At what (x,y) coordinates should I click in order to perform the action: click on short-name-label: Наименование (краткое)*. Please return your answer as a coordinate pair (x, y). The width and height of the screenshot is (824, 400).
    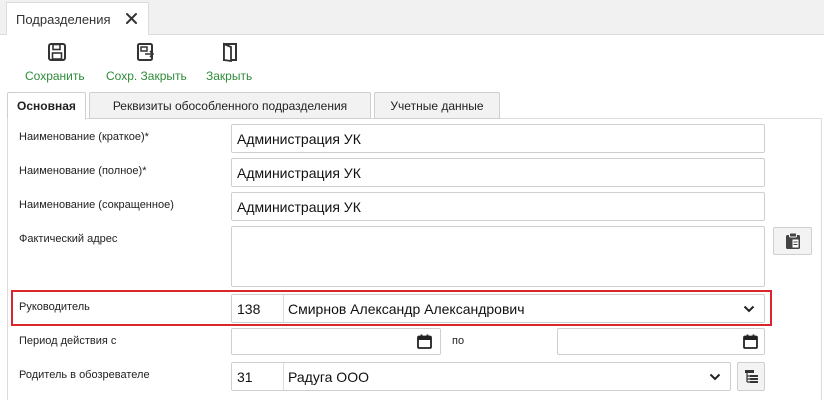
    Looking at the image, I should click on (84, 137).